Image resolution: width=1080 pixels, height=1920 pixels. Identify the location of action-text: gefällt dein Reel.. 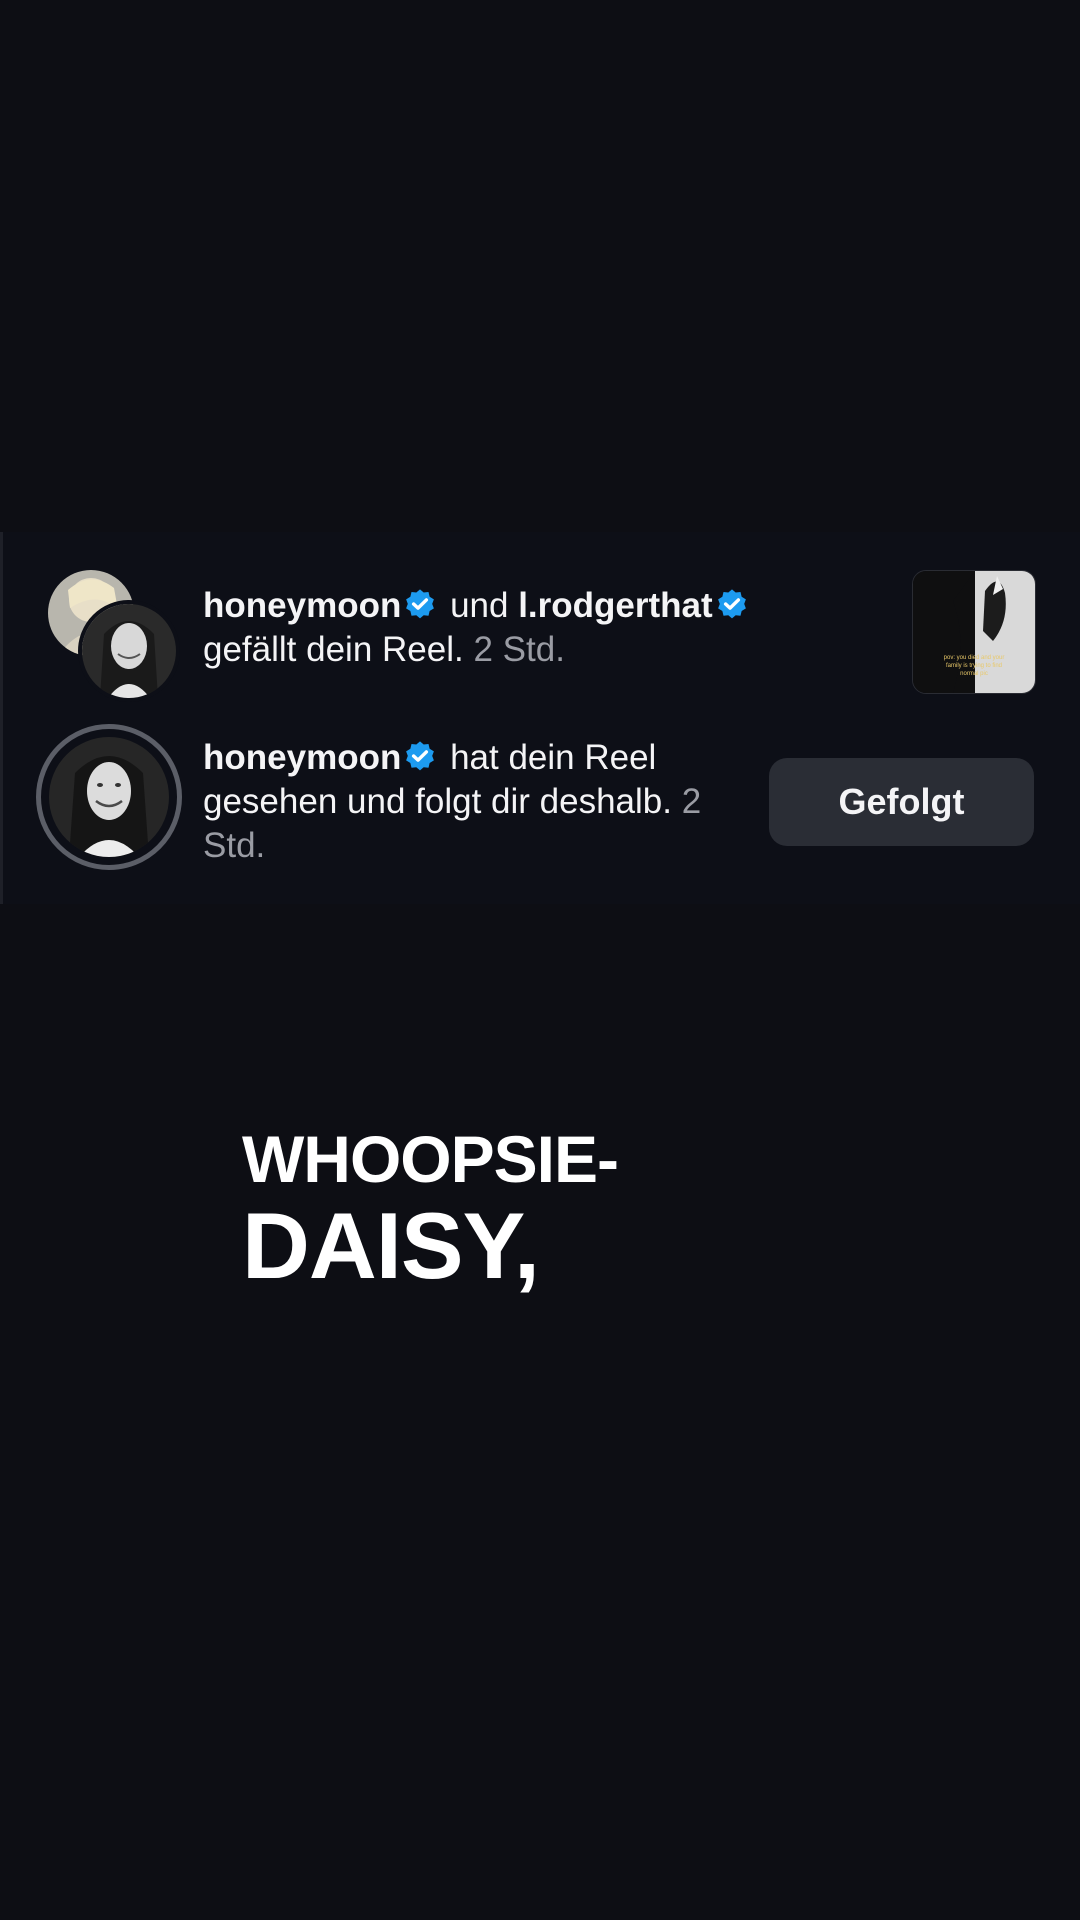
(333, 649).